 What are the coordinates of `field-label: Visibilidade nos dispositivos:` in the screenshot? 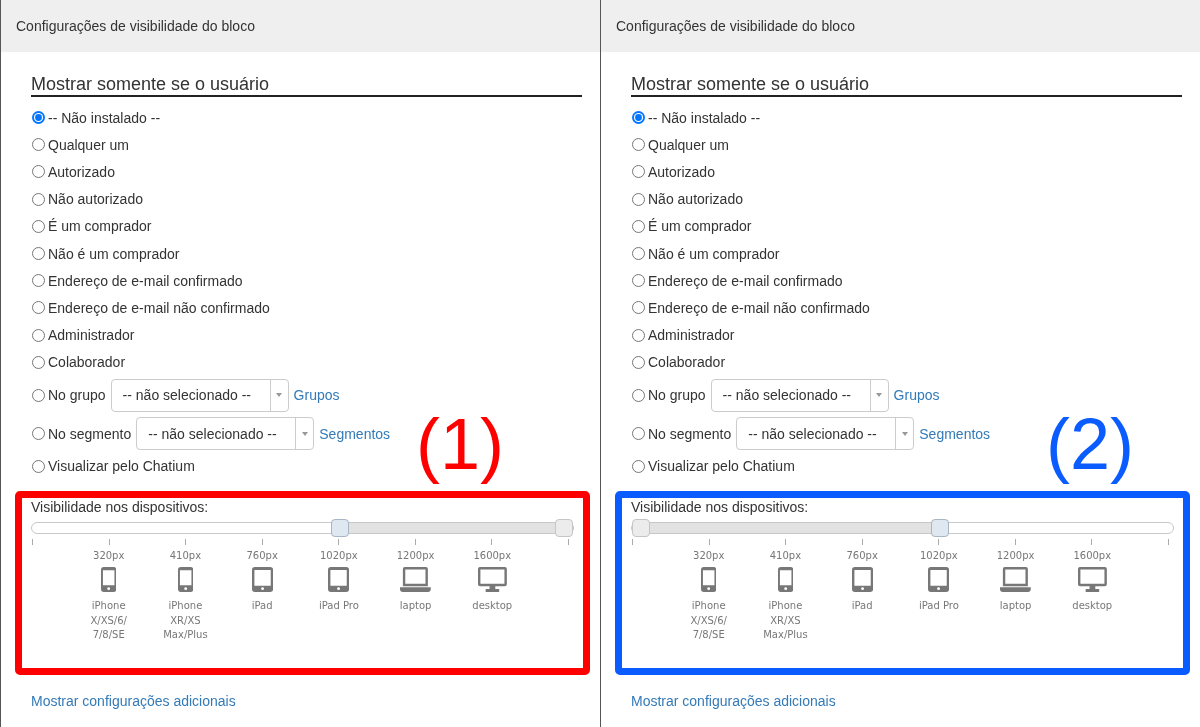 It's located at (720, 507).